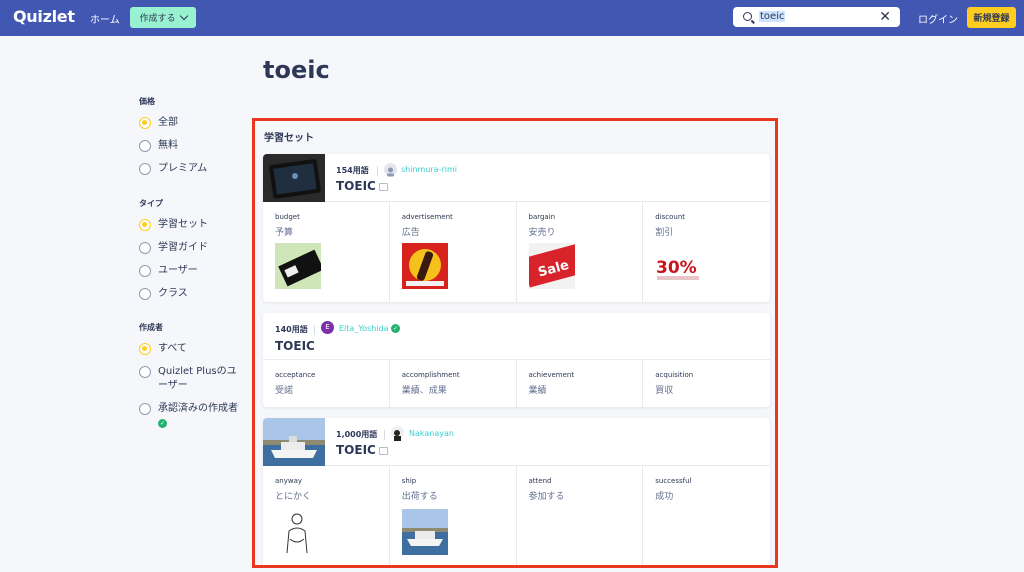 The width and height of the screenshot is (1024, 572). What do you see at coordinates (516, 178) in the screenshot?
I see `card-header: 154用語 shinmura-rimi TOEIC` at bounding box center [516, 178].